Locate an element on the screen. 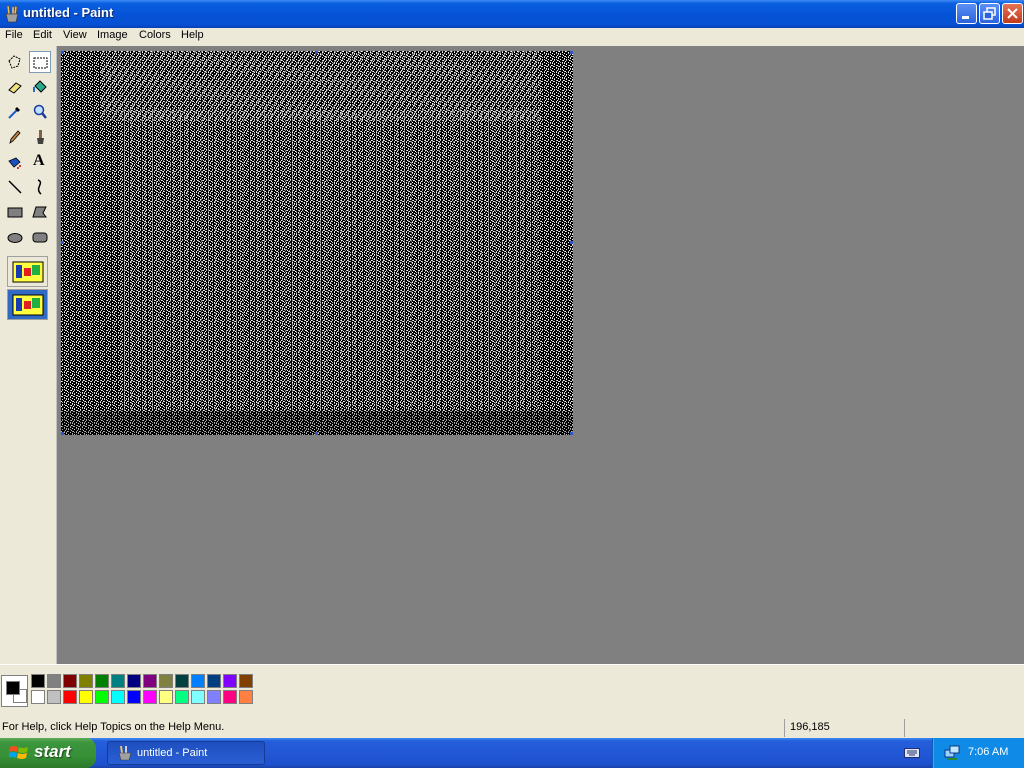 The height and width of the screenshot is (768, 1024). start-button: start is located at coordinates (48, 753).